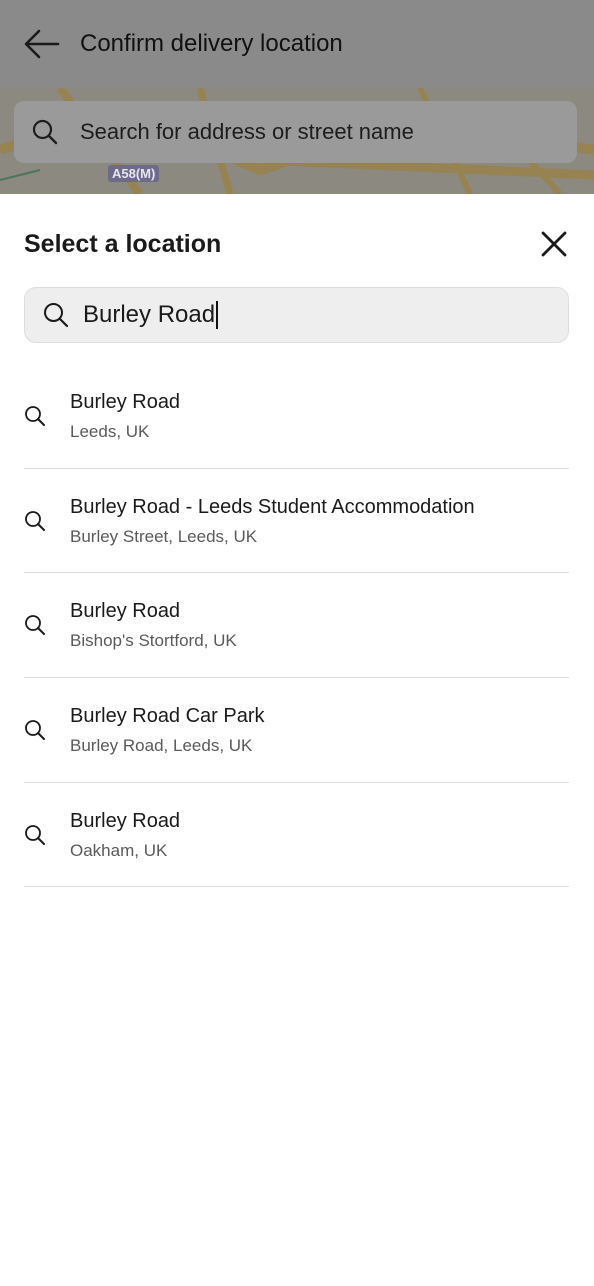 The width and height of the screenshot is (594, 1286). What do you see at coordinates (247, 131) in the screenshot?
I see `map-search-placeholder: Search for address or street name` at bounding box center [247, 131].